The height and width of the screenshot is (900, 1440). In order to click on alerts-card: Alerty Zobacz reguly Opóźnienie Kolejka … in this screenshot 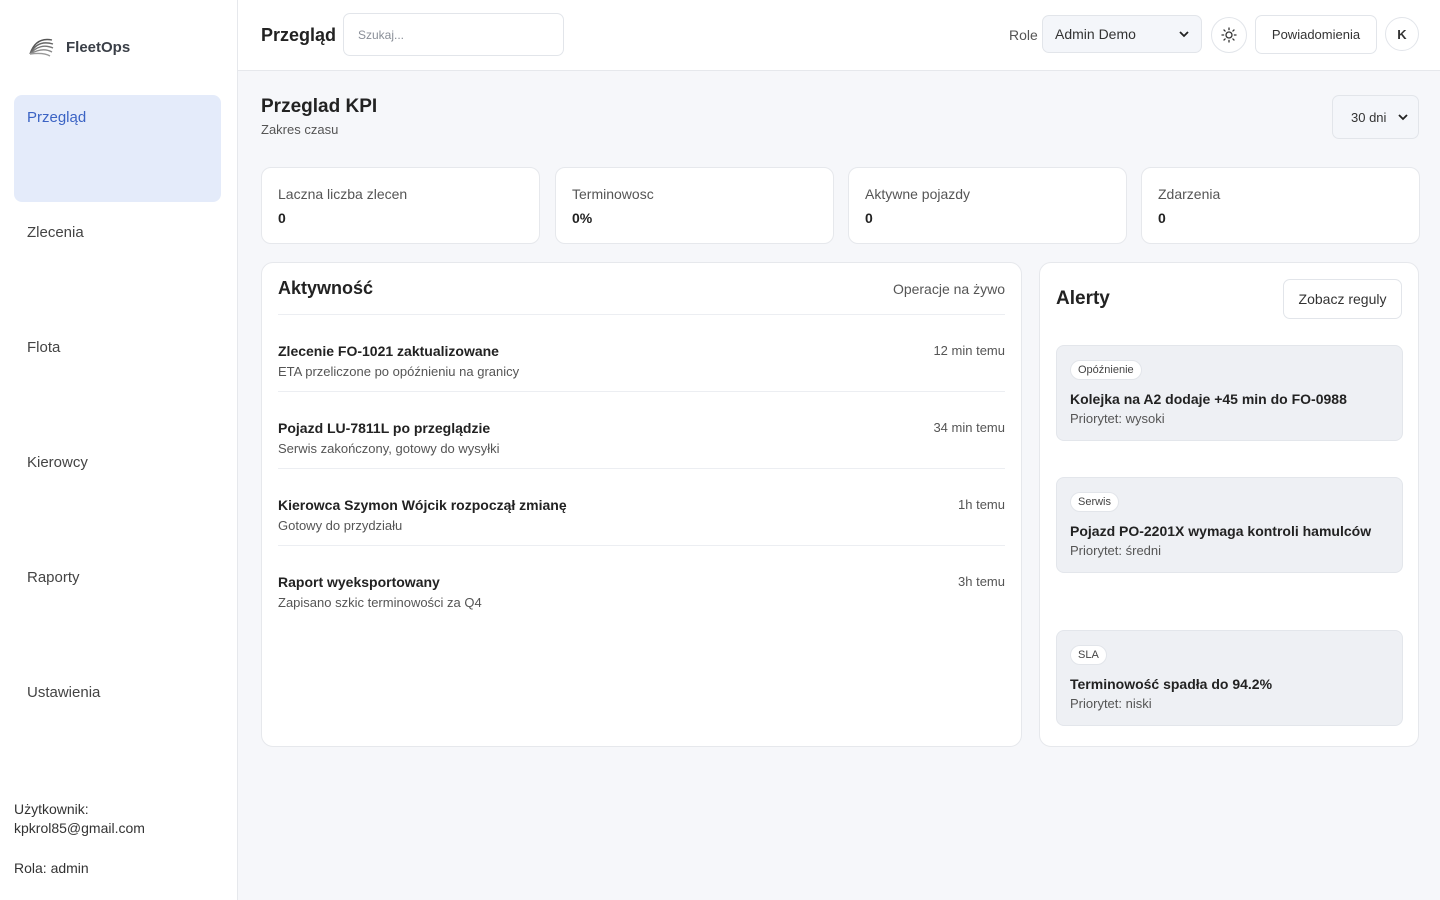, I will do `click(1229, 504)`.